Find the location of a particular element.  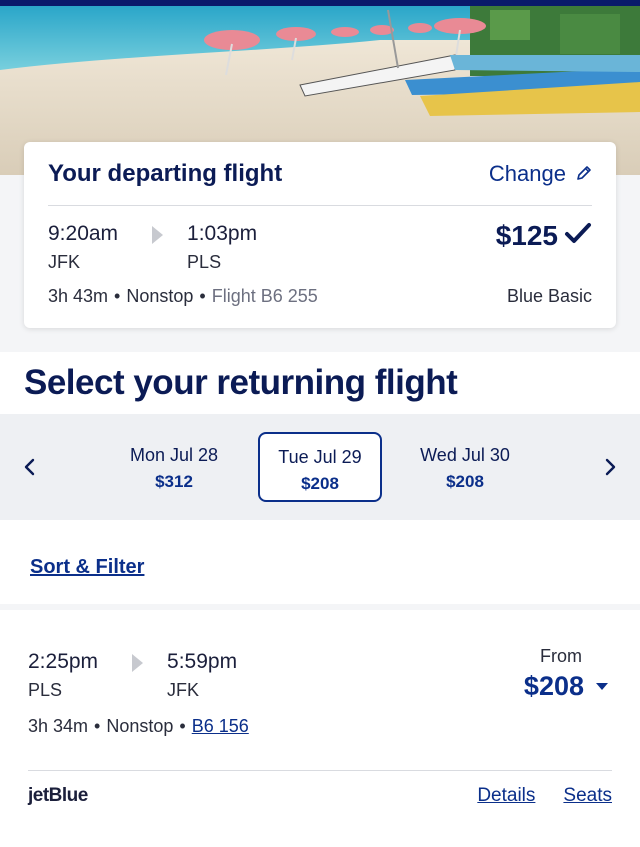

result-arrive-time: 5:59pm is located at coordinates (202, 661).